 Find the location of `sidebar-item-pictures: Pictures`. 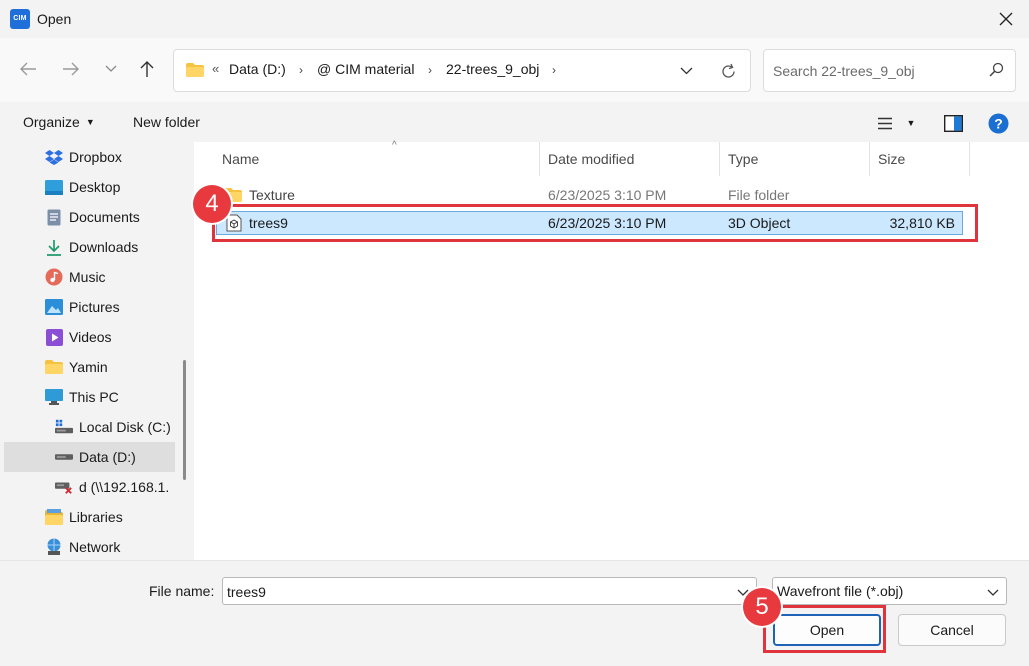

sidebar-item-pictures: Pictures is located at coordinates (89, 307).